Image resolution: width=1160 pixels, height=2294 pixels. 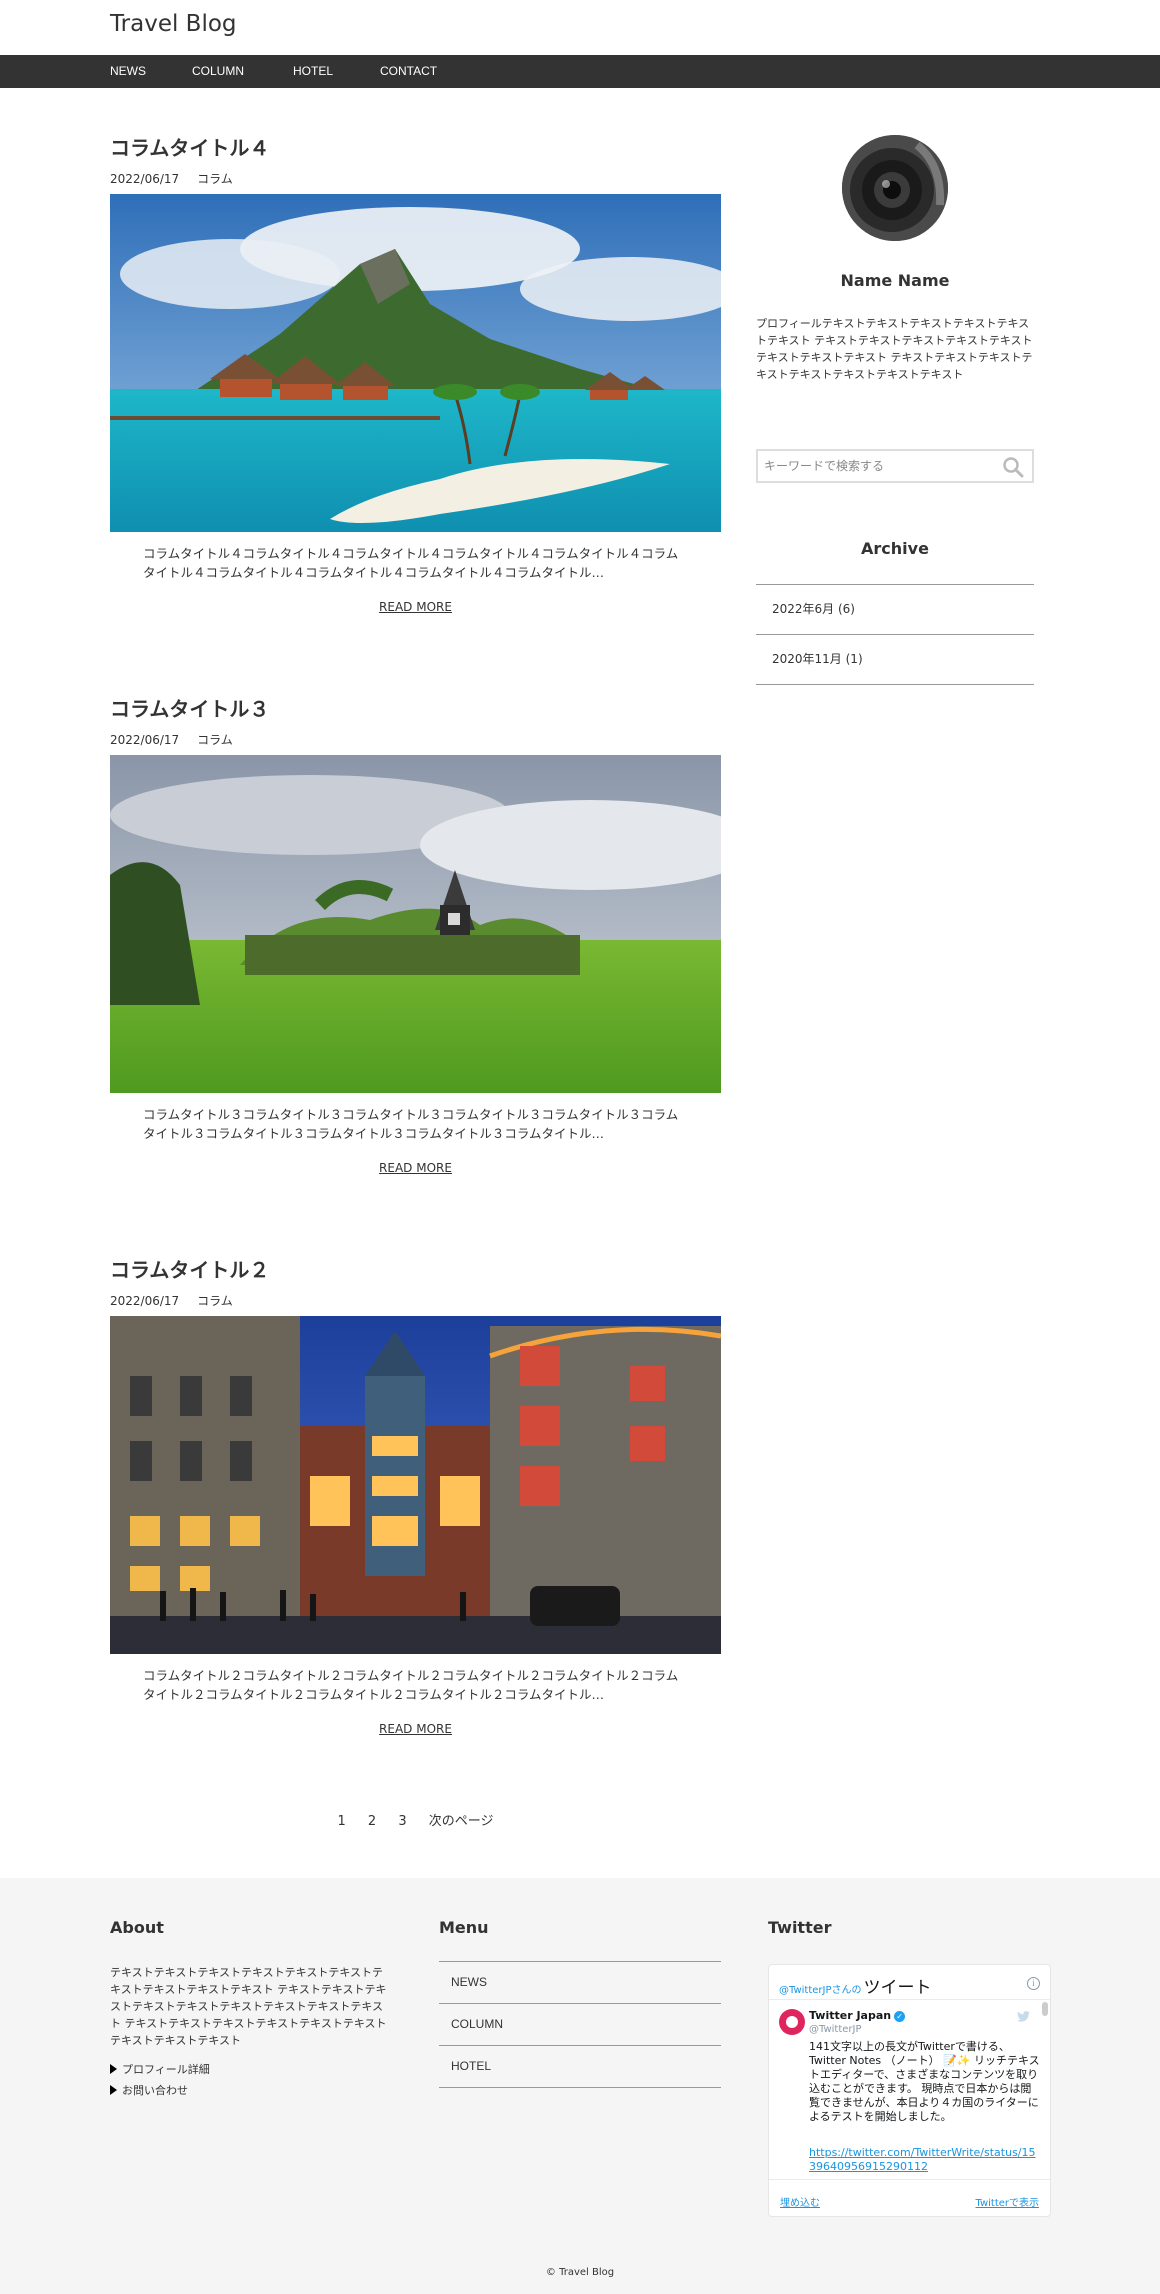 What do you see at coordinates (820, 1990) in the screenshot?
I see `timeline-account-link: @TwitterJPさんの` at bounding box center [820, 1990].